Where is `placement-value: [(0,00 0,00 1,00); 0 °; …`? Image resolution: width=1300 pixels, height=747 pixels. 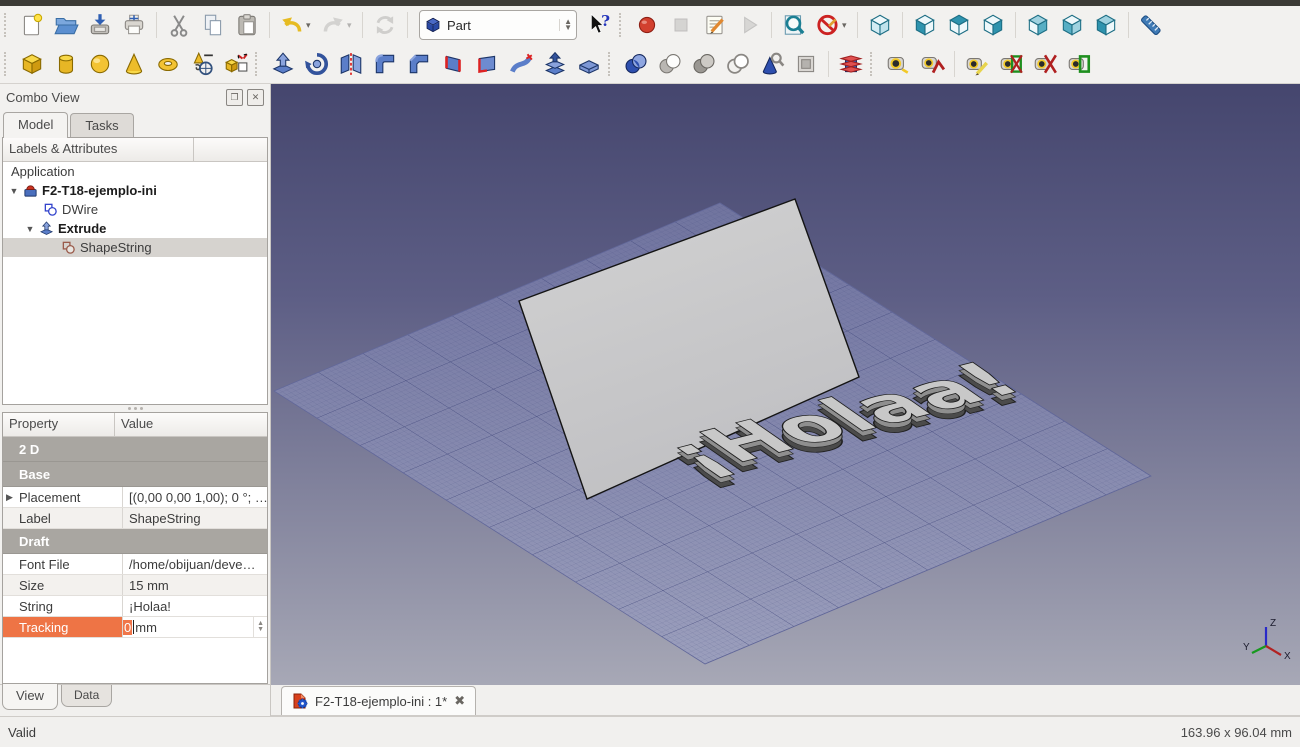
placement-value: [(0,00 0,00 1,00); 0 °; … is located at coordinates (195, 497).